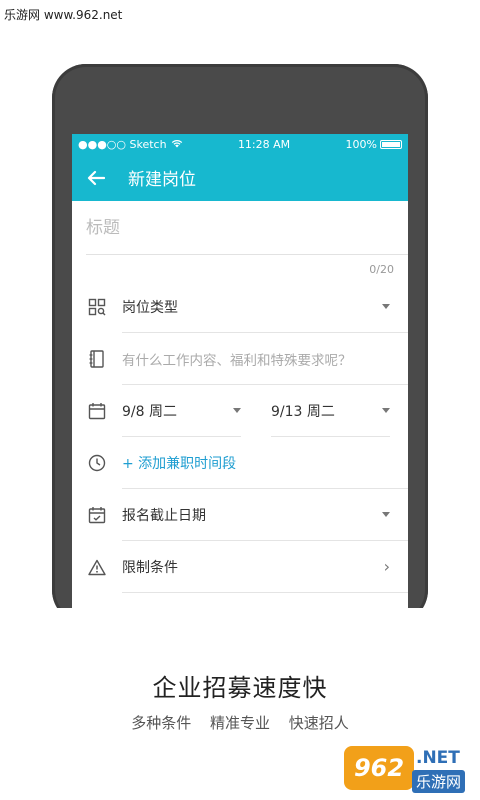  Describe the element at coordinates (386, 566) in the screenshot. I see `chevron-right-icon: ›` at that location.